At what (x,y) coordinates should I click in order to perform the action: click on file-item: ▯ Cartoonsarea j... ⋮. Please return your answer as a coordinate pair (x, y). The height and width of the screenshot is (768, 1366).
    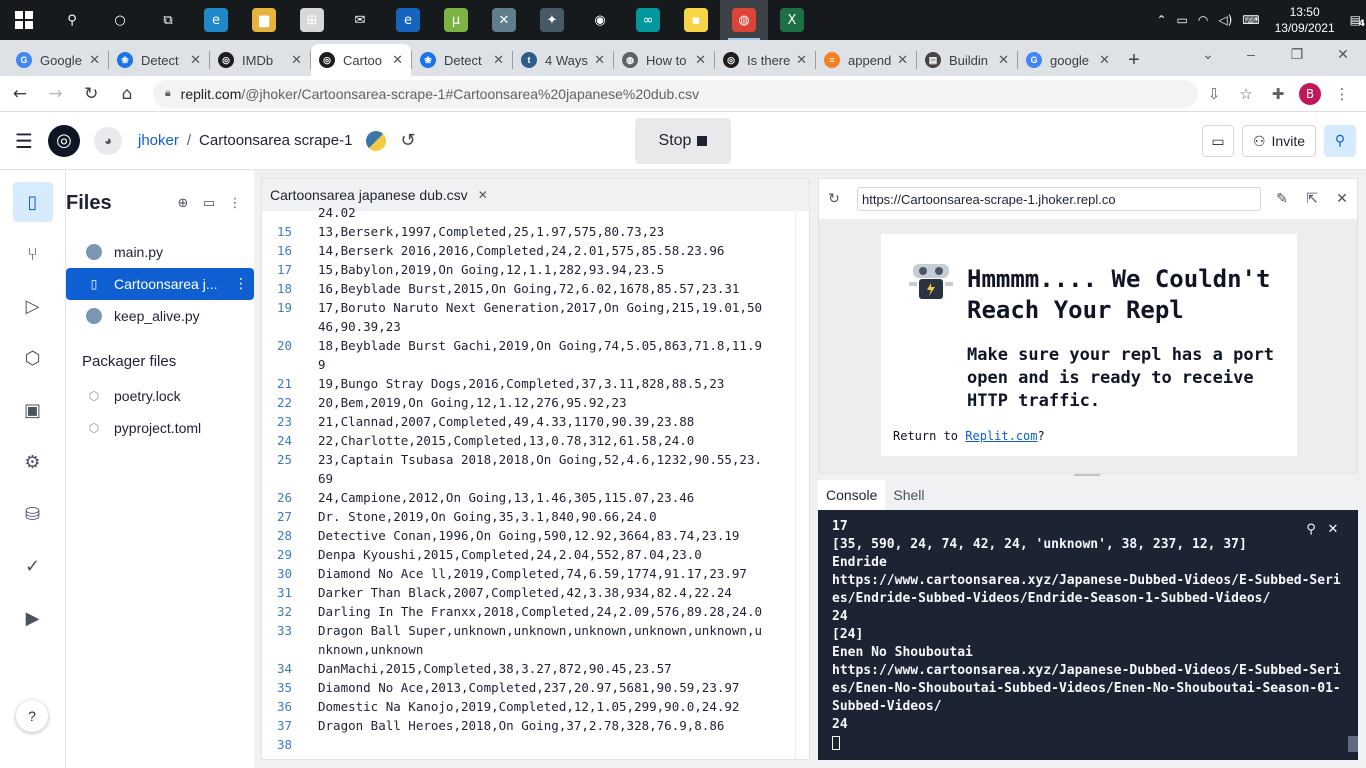
    Looking at the image, I should click on (160, 284).